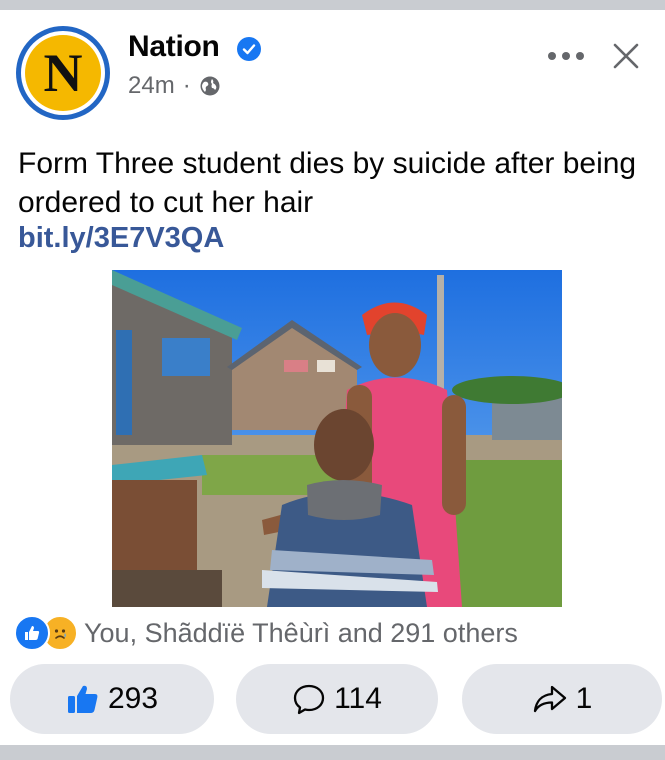 Image resolution: width=665 pixels, height=760 pixels. Describe the element at coordinates (358, 698) in the screenshot. I see `comment-count: 114` at that location.